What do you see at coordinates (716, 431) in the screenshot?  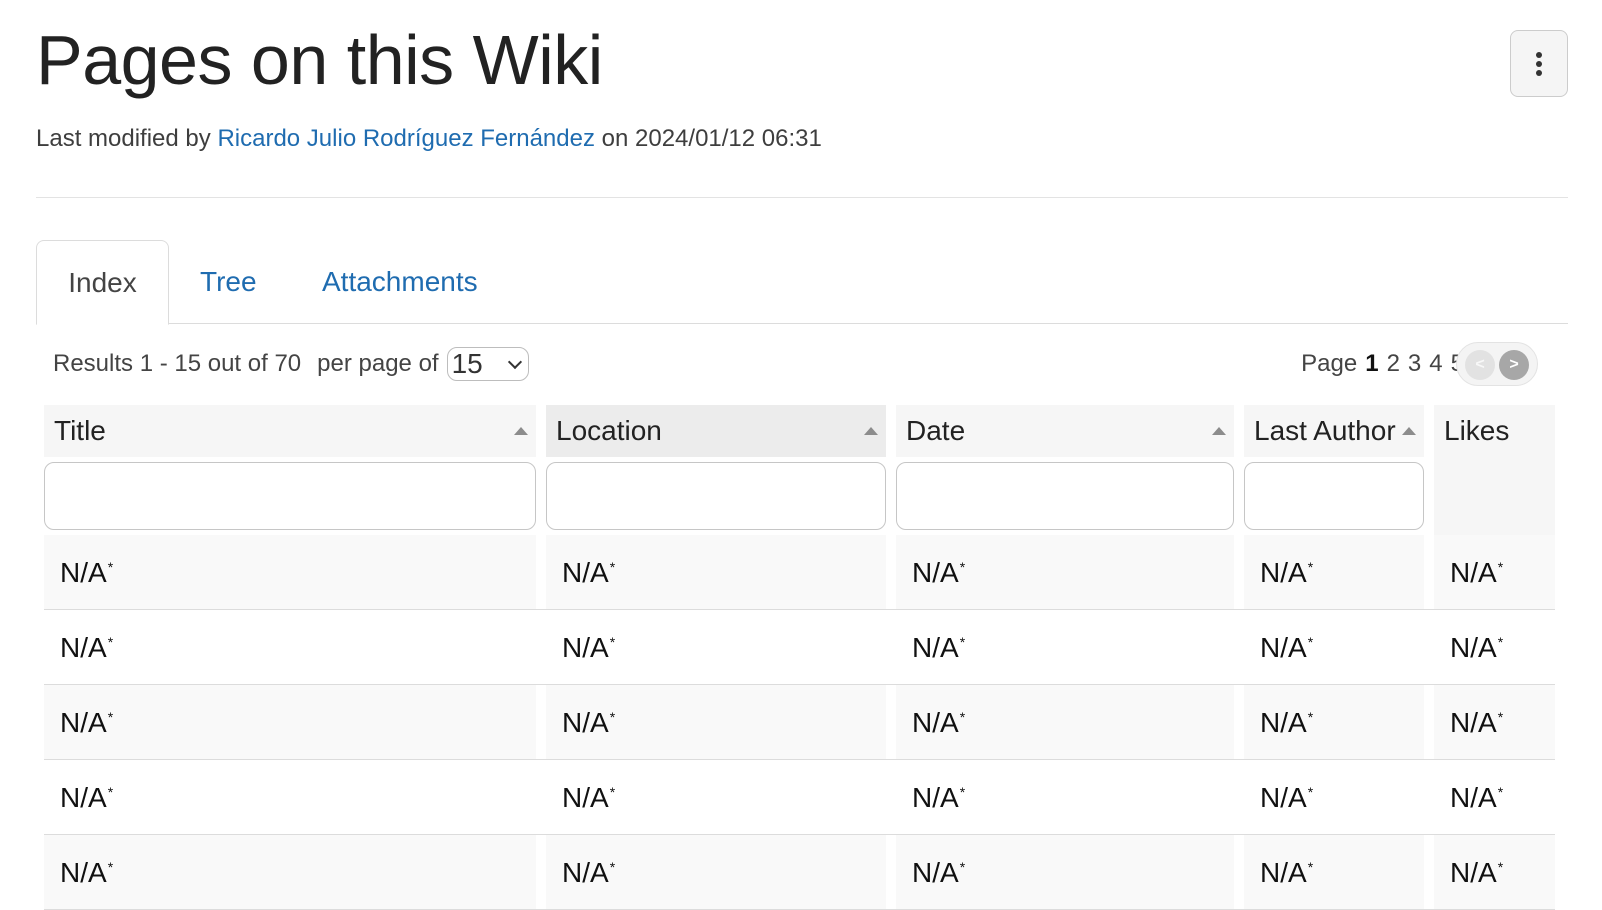 I see `column-header-location: Location` at bounding box center [716, 431].